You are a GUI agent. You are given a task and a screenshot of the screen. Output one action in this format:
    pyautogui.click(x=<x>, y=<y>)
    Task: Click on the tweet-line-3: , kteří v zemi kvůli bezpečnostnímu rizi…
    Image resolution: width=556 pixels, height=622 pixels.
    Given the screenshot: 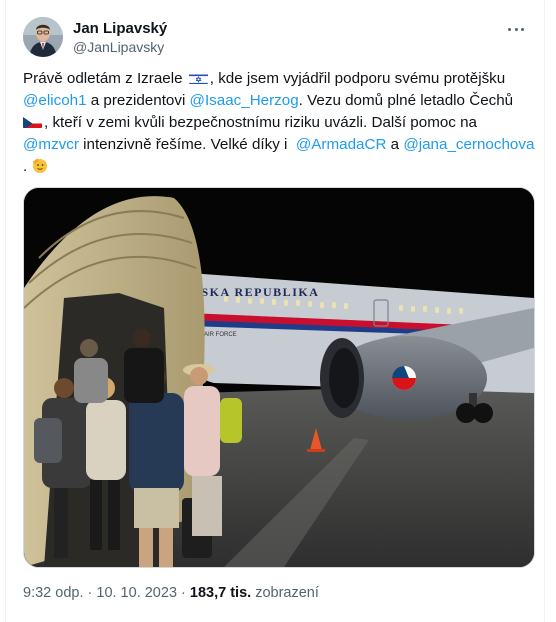 What is the action you would take?
    pyautogui.click(x=279, y=123)
    